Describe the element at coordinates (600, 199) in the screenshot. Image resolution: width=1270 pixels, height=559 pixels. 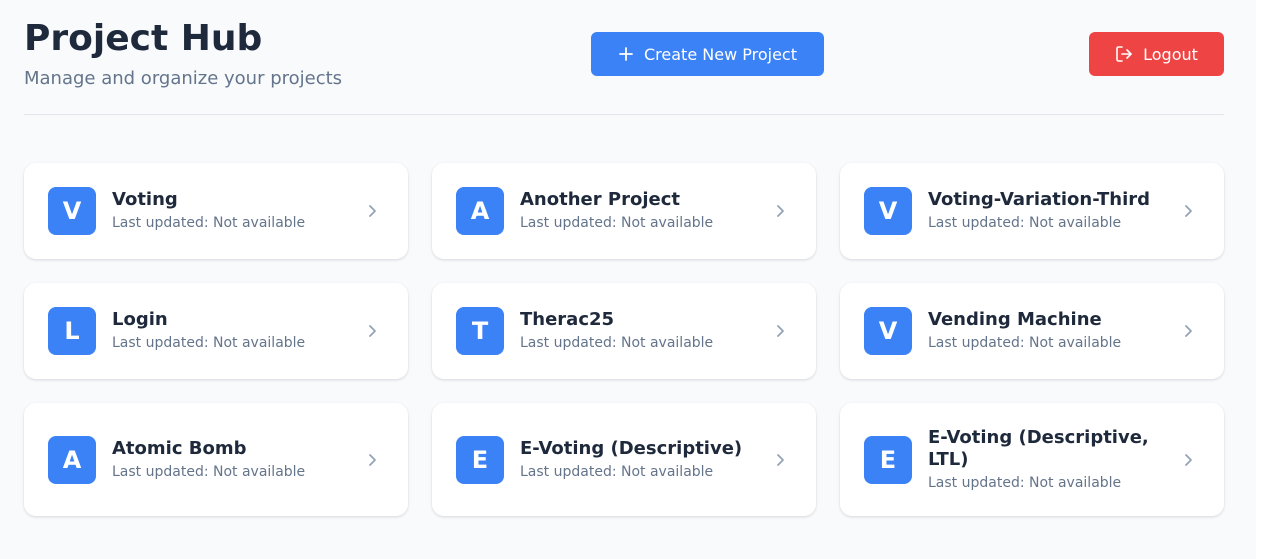
I see `project-name: Another Project` at that location.